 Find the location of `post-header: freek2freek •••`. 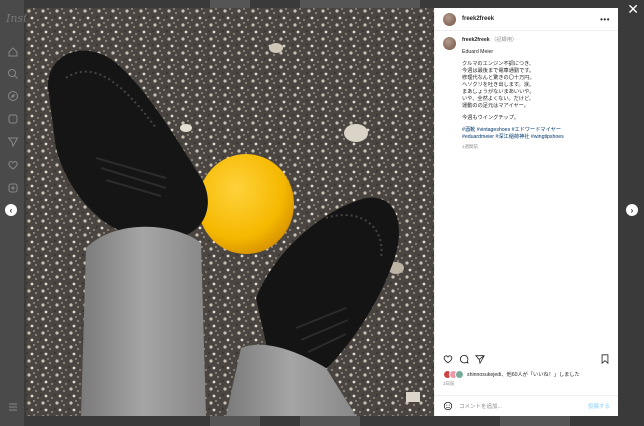

post-header: freek2freek ••• is located at coordinates (526, 19).